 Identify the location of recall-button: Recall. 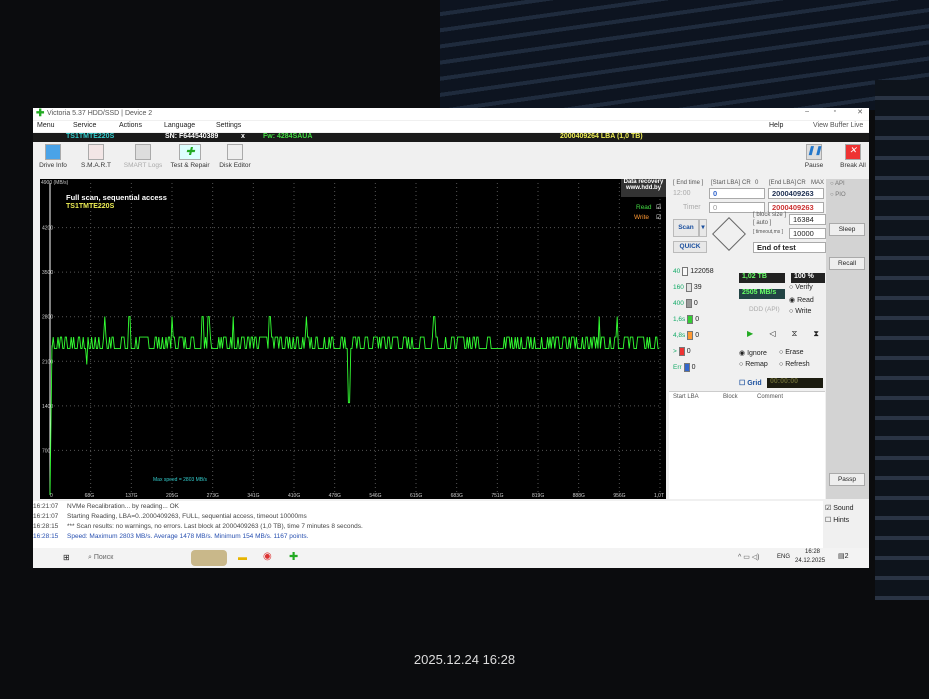
(847, 263).